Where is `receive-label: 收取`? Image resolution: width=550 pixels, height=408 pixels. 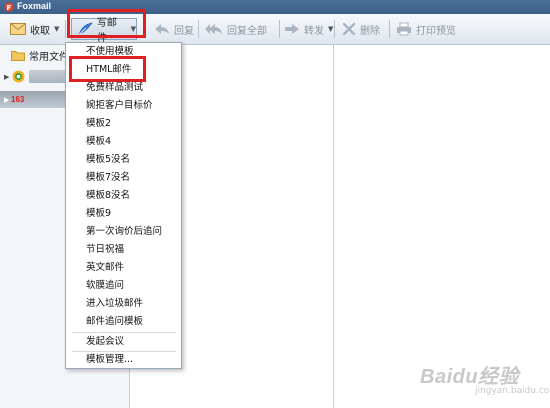 receive-label: 收取 is located at coordinates (40, 31).